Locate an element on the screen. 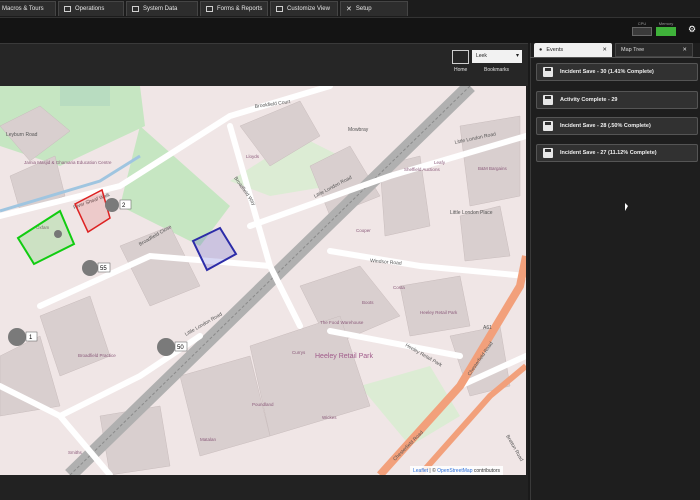 The height and width of the screenshot is (500, 700). event-text: Incident Save - 28 (.50% Complete) is located at coordinates (605, 126).